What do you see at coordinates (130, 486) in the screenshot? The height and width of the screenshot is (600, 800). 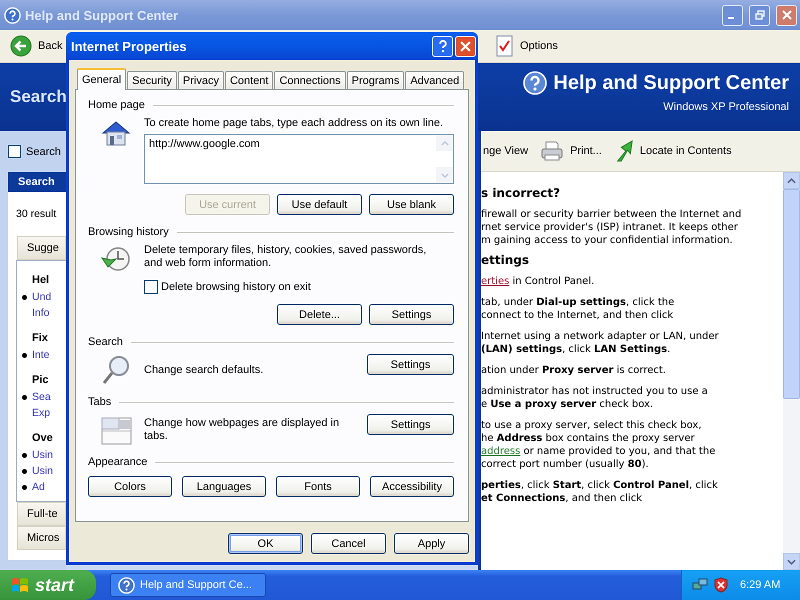 I see `dialog-button: Colors` at bounding box center [130, 486].